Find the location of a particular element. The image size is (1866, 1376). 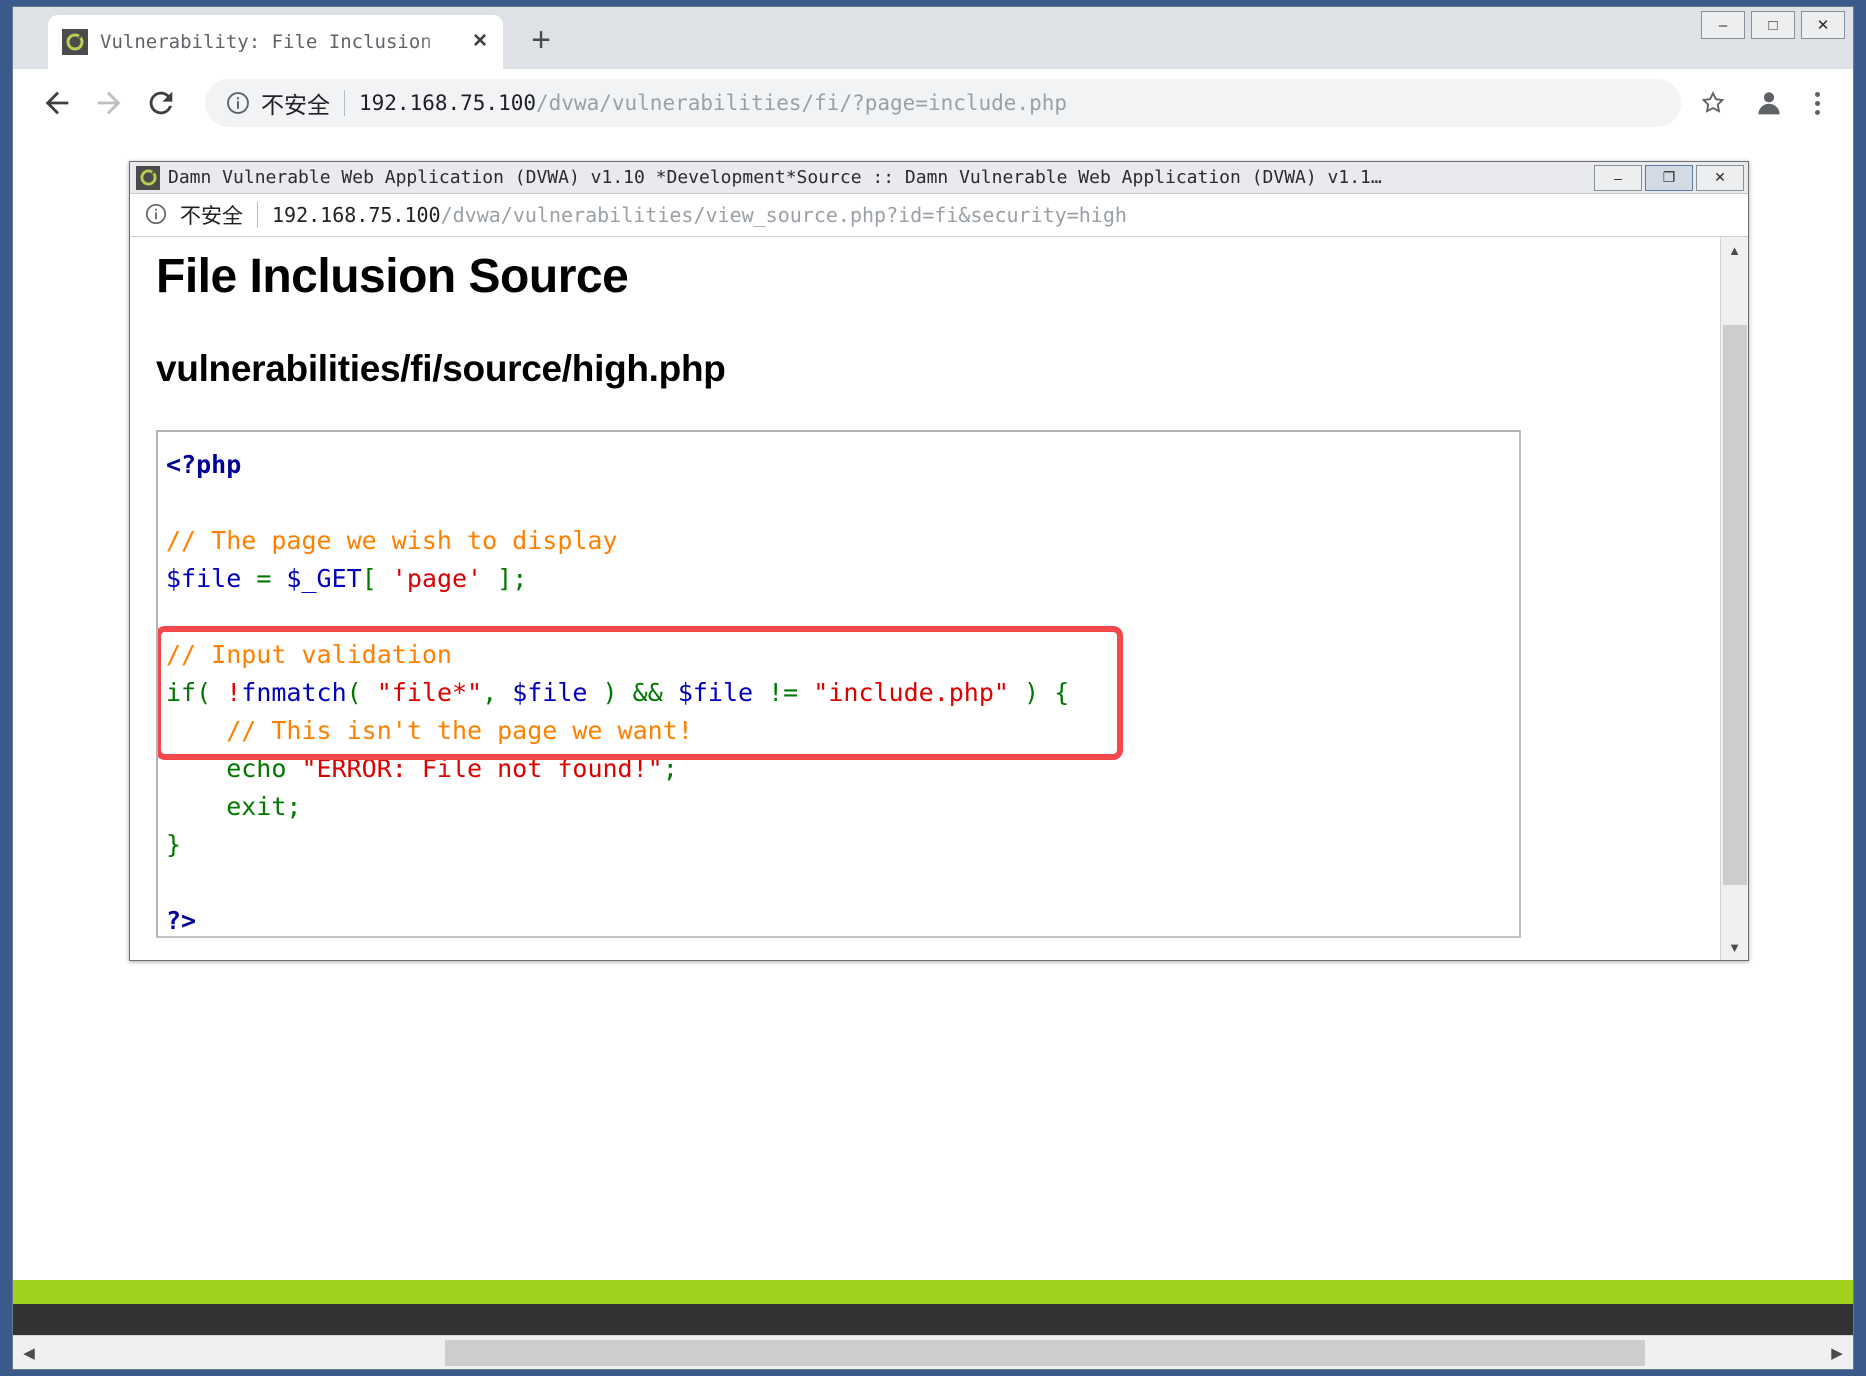

code-token: "include.php" is located at coordinates (911, 693).